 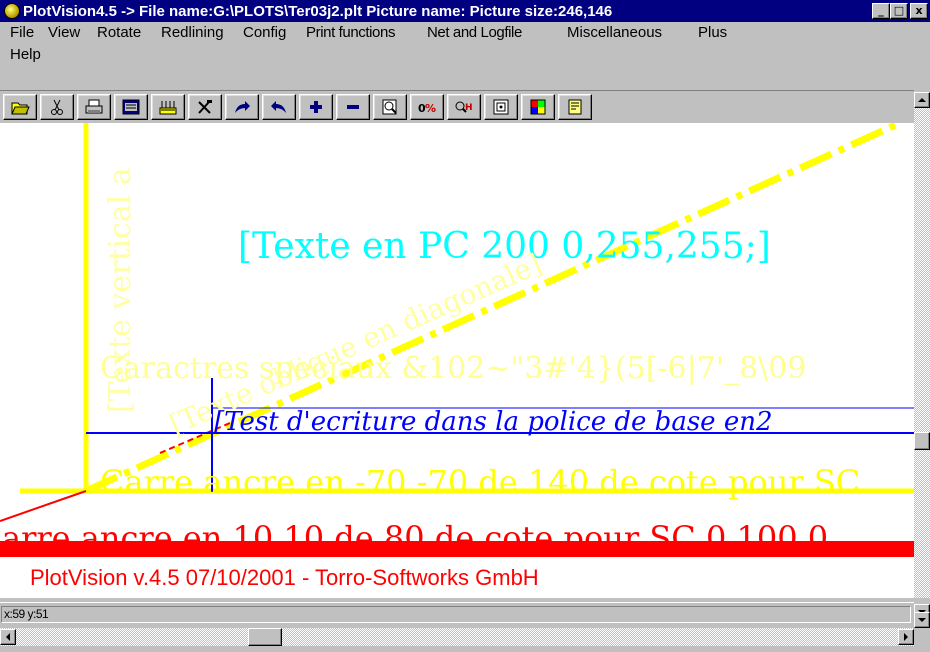 I want to click on magnifier-key-icon: H, so click(x=464, y=107).